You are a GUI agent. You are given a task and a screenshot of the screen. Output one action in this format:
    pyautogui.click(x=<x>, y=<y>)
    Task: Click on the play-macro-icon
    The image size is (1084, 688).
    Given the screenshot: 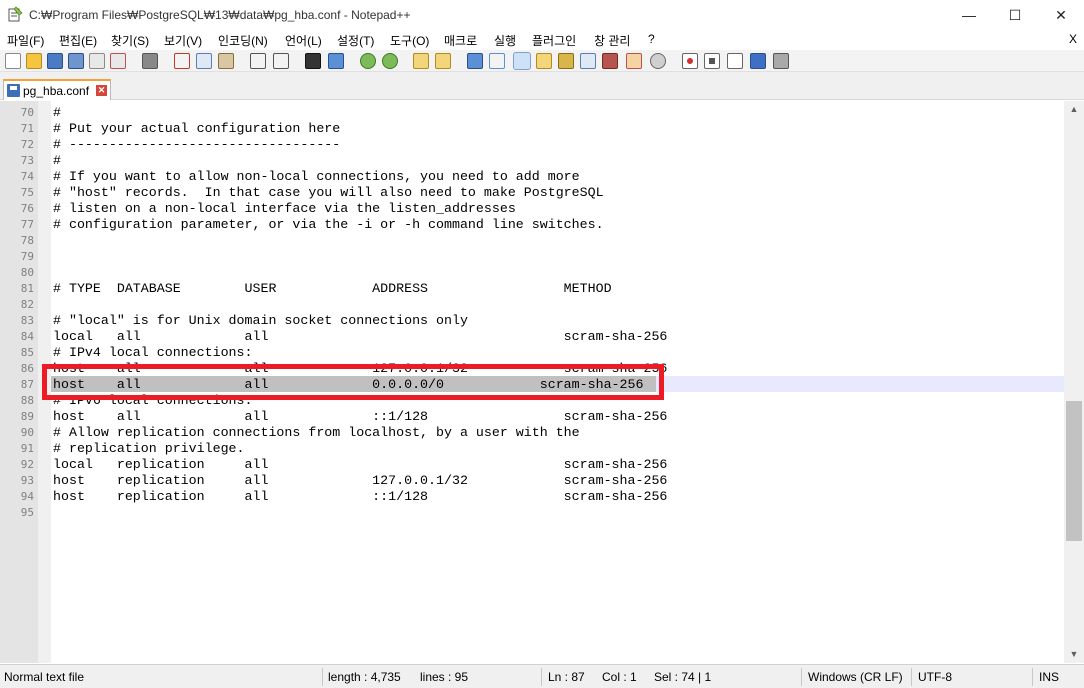 What is the action you would take?
    pyautogui.click(x=735, y=61)
    